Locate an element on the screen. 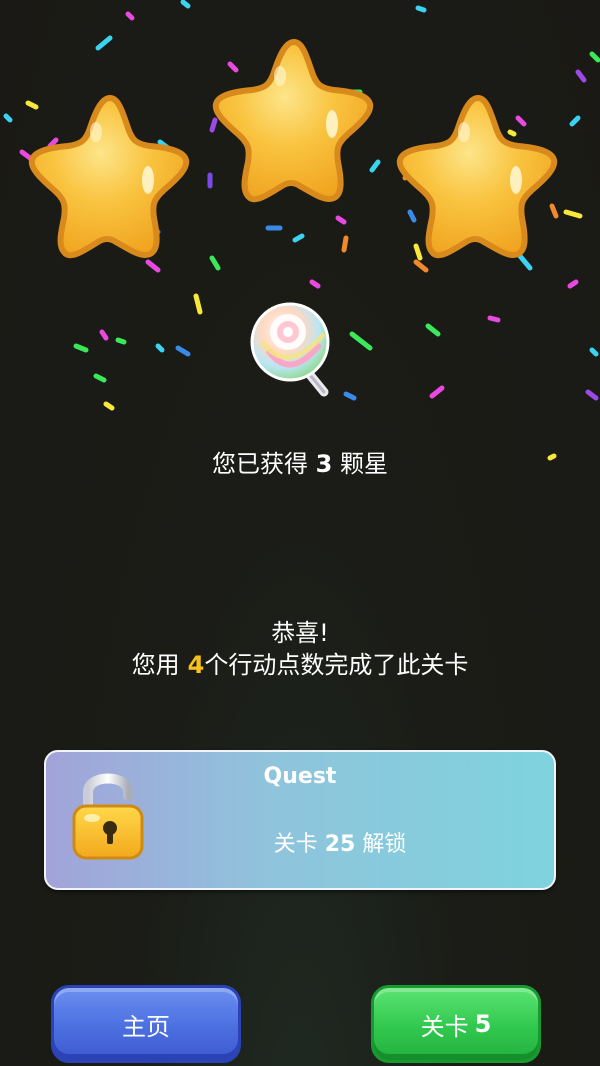 The width and height of the screenshot is (600, 1066). stars-earned-prefix: 您已获得 is located at coordinates (260, 464).